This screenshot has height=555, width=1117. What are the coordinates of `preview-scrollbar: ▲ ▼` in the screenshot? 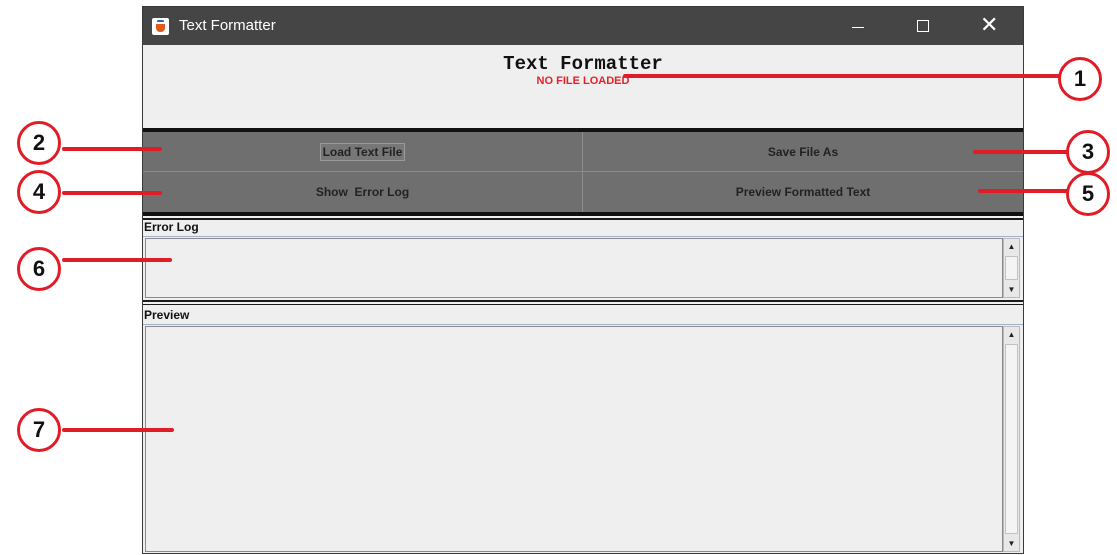 It's located at (1011, 439).